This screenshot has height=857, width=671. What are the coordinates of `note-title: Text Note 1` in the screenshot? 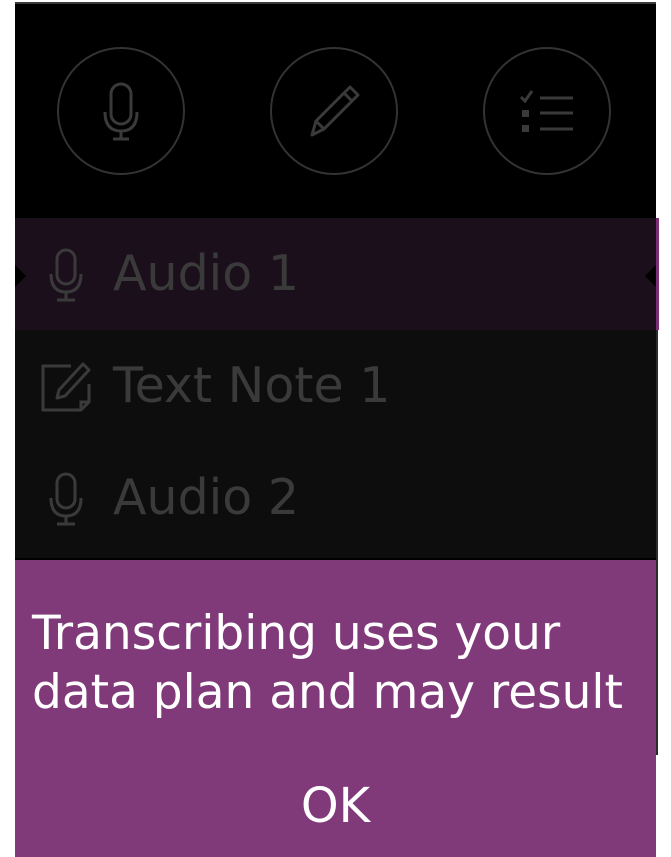 It's located at (252, 385).